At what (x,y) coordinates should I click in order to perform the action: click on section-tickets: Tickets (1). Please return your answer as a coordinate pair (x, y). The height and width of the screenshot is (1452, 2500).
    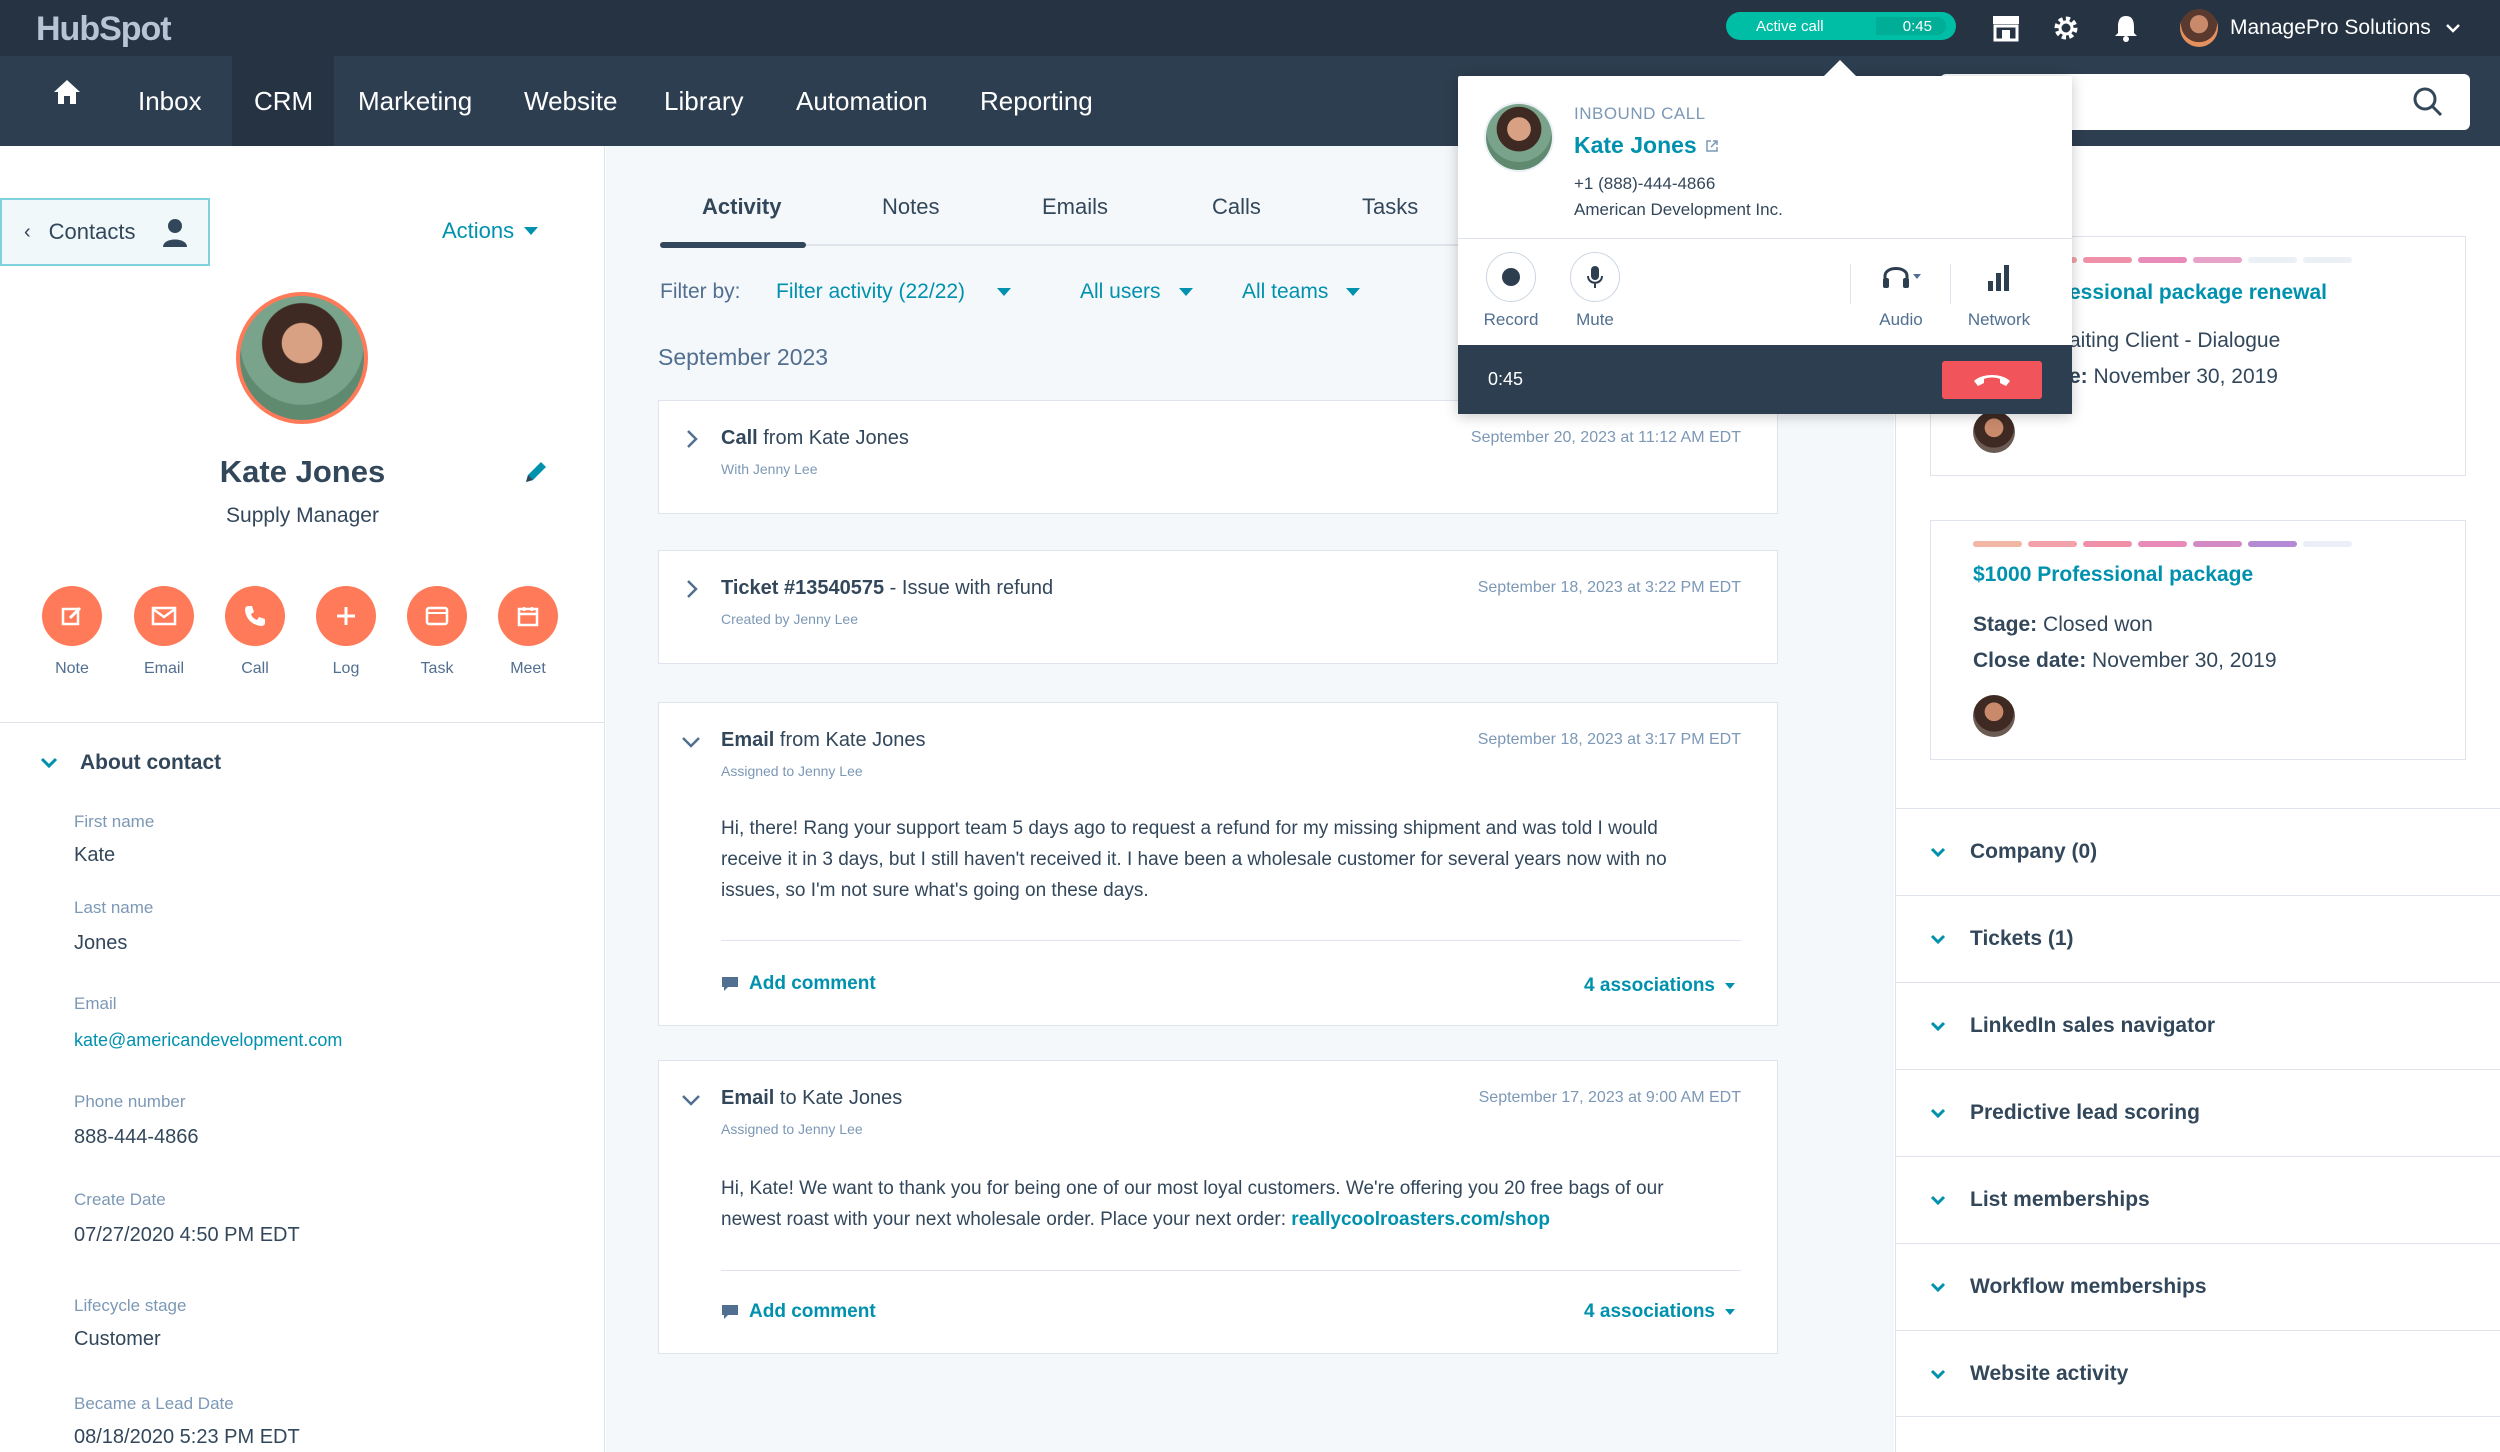
    Looking at the image, I should click on (2198, 938).